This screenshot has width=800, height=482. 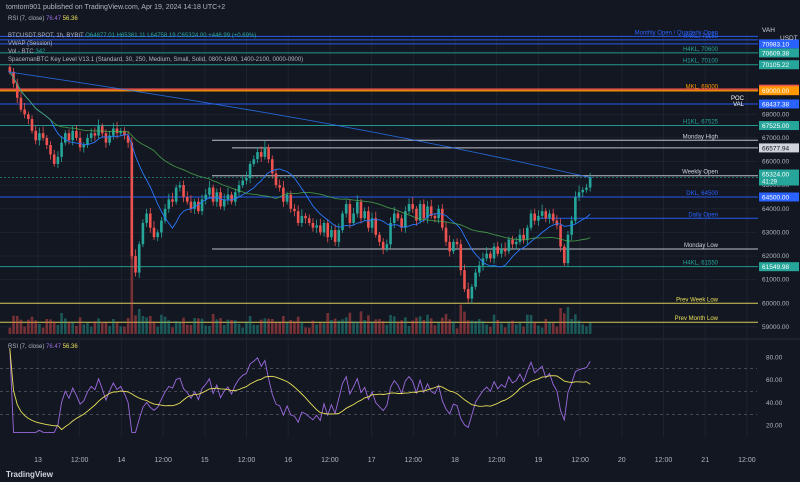 I want to click on key-level-label: H4KL, 61550, so click(x=701, y=264).